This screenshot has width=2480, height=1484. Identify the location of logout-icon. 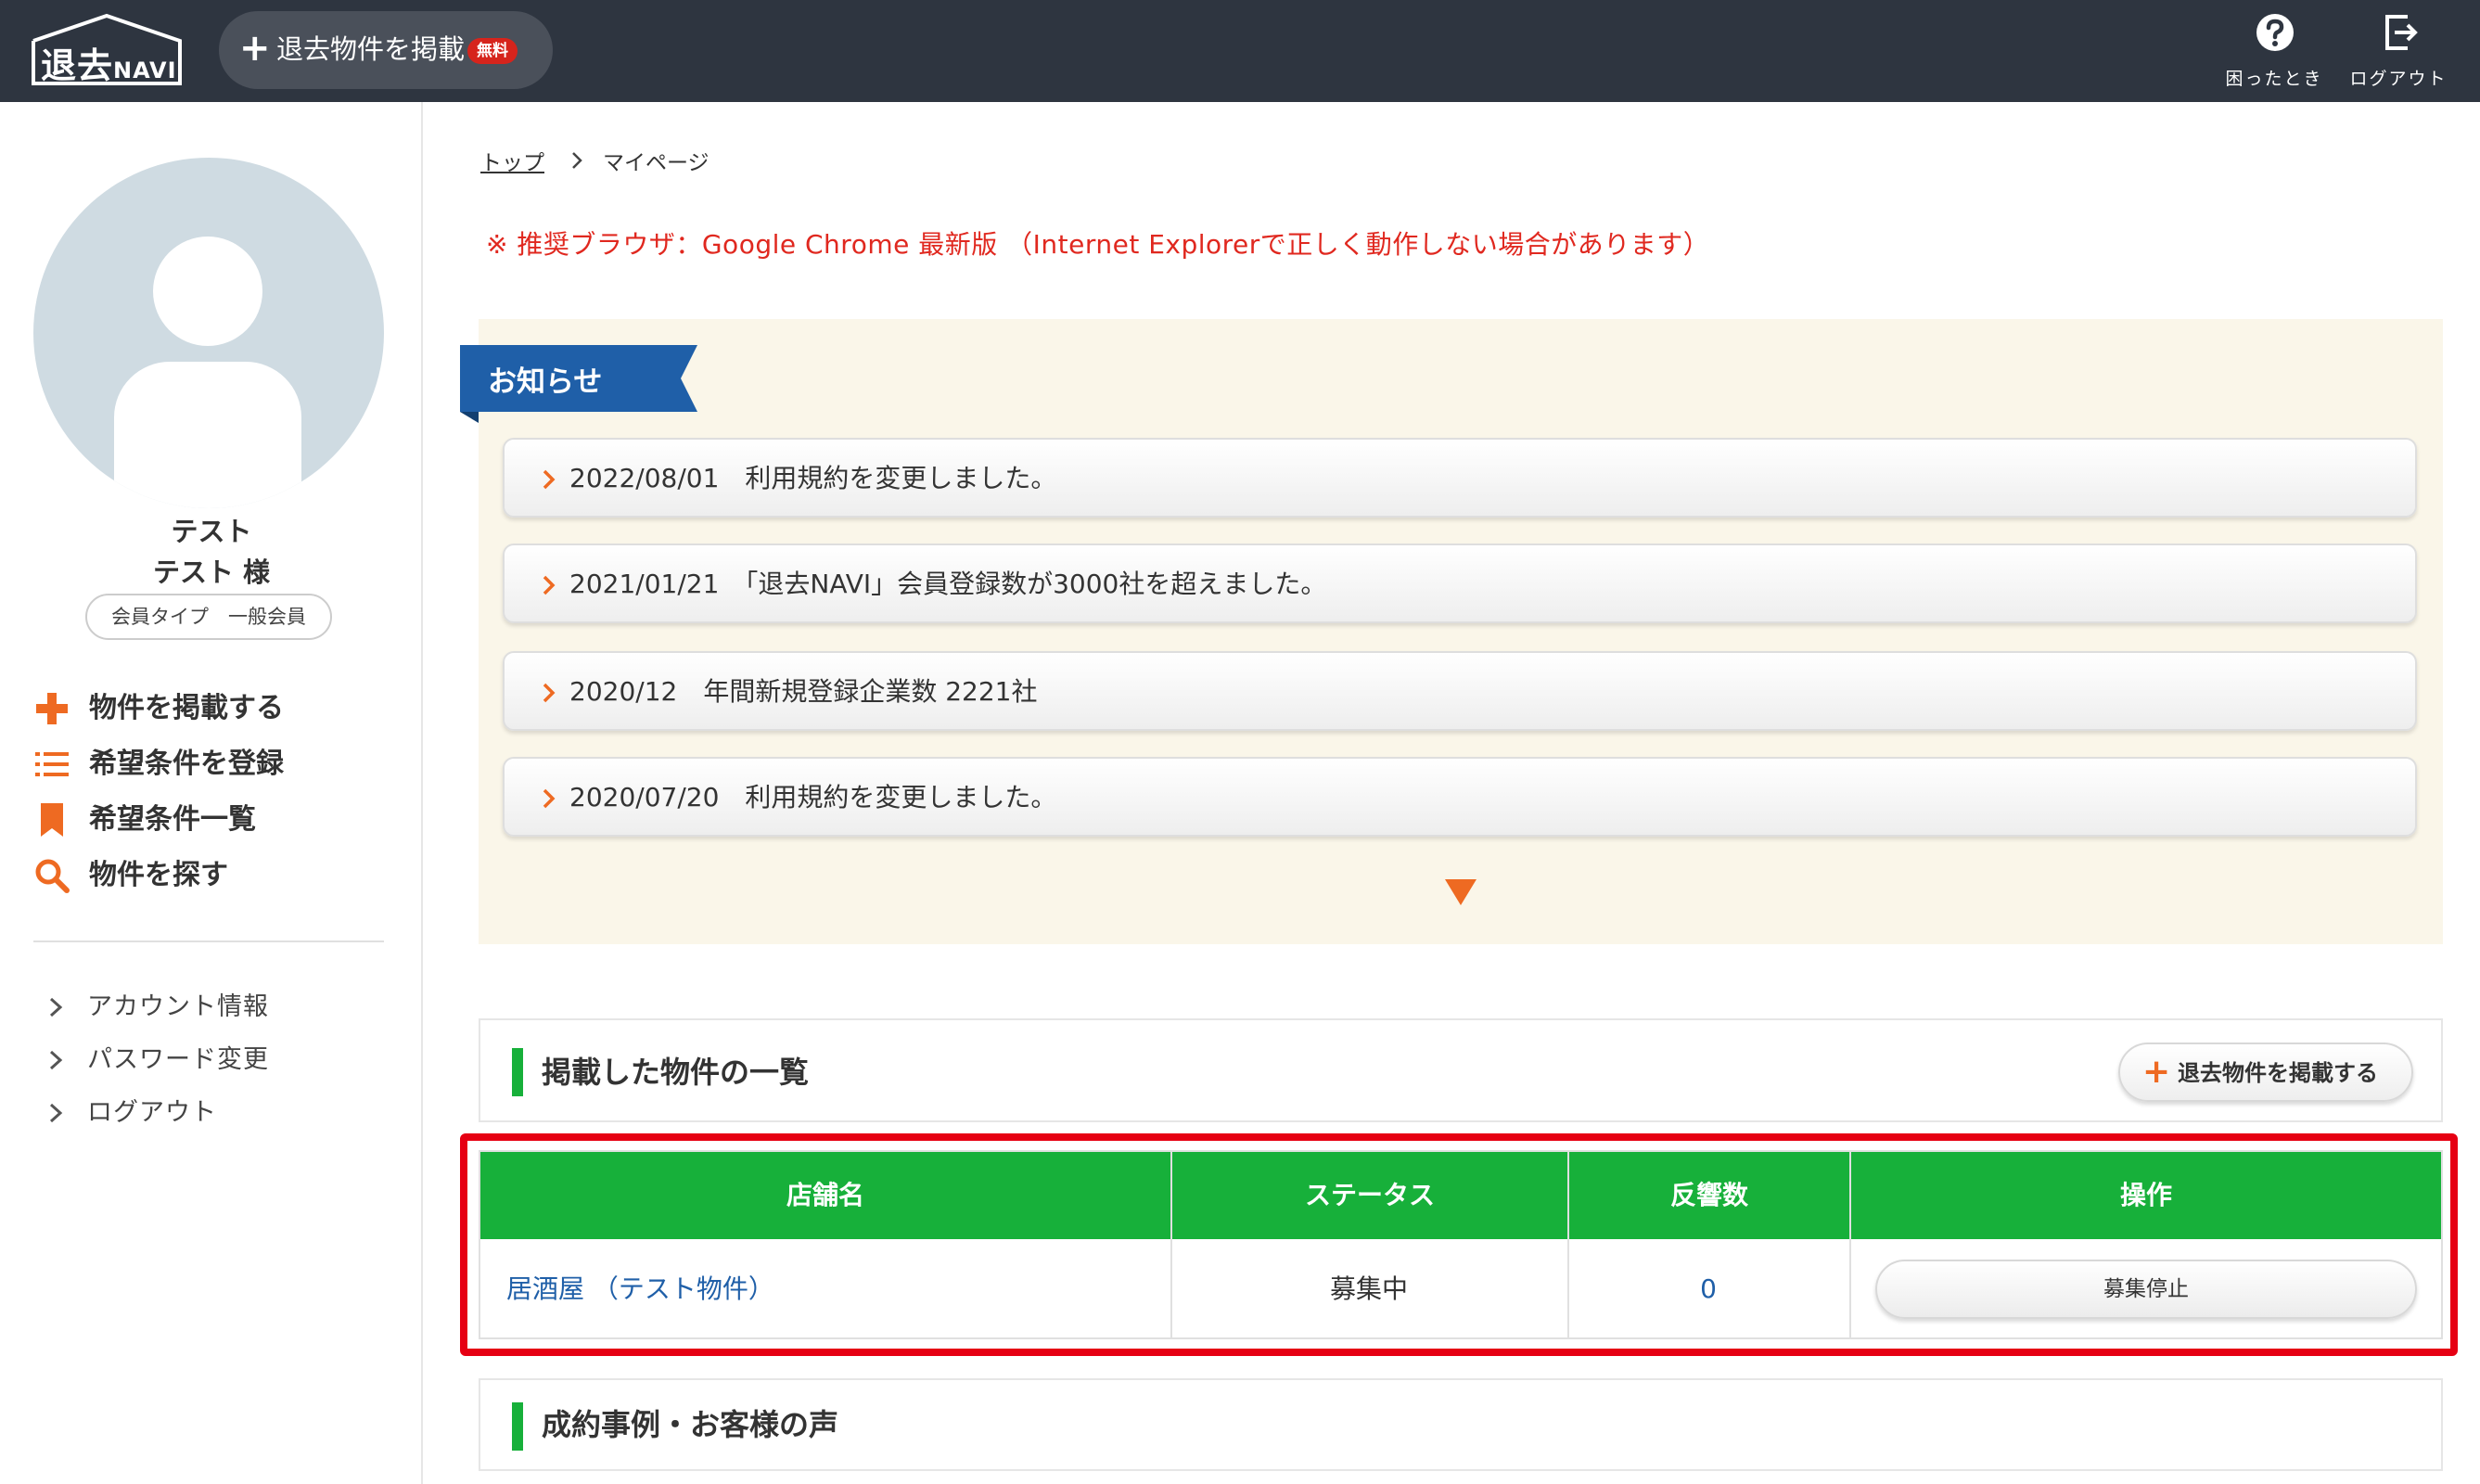
(2401, 32).